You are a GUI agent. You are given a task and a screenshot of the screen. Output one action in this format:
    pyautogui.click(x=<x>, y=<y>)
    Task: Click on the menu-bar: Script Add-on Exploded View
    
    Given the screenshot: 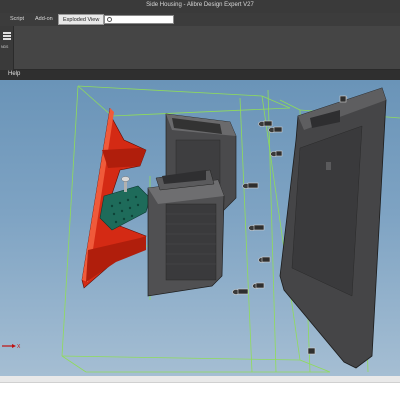 What is the action you would take?
    pyautogui.click(x=200, y=19)
    